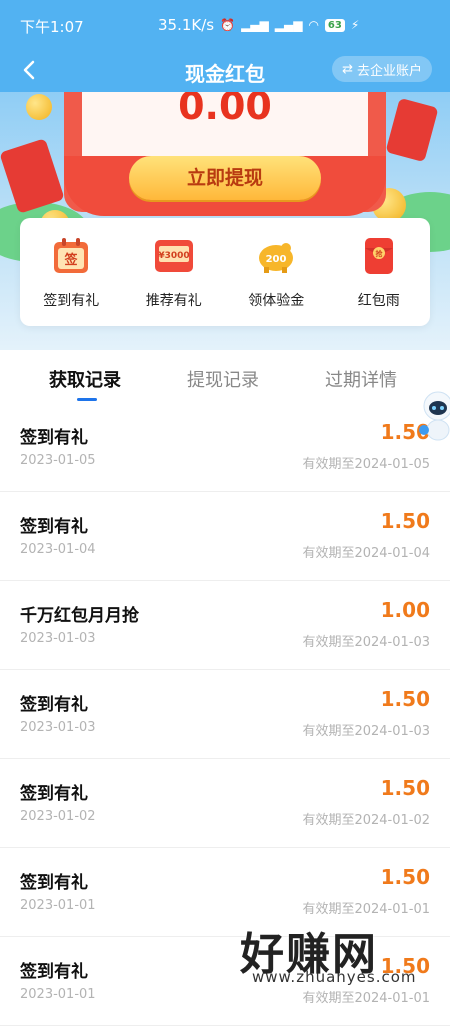  I want to click on feature-label: 红包雨, so click(378, 301).